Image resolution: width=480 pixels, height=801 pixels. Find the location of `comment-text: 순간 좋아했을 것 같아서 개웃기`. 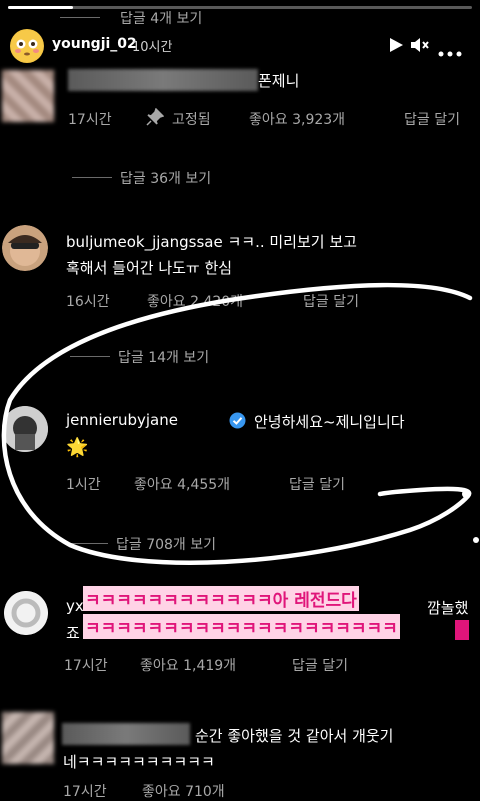

comment-text: 순간 좋아했을 것 같아서 개웃기 is located at coordinates (294, 736).